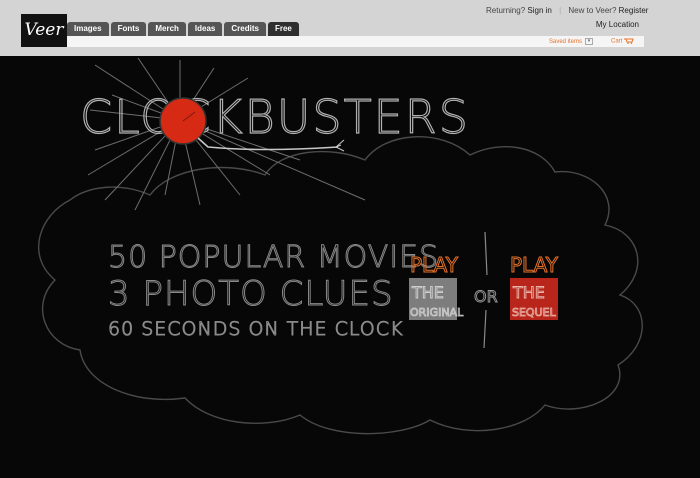 The width and height of the screenshot is (700, 478). What do you see at coordinates (427, 292) in the screenshot?
I see `original-the: THE` at bounding box center [427, 292].